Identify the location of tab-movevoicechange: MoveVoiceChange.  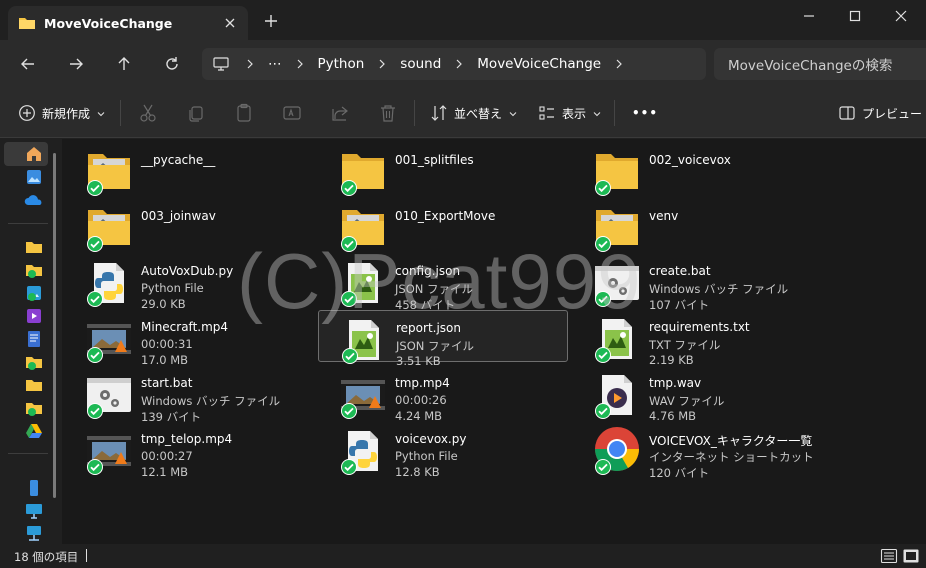
(128, 23).